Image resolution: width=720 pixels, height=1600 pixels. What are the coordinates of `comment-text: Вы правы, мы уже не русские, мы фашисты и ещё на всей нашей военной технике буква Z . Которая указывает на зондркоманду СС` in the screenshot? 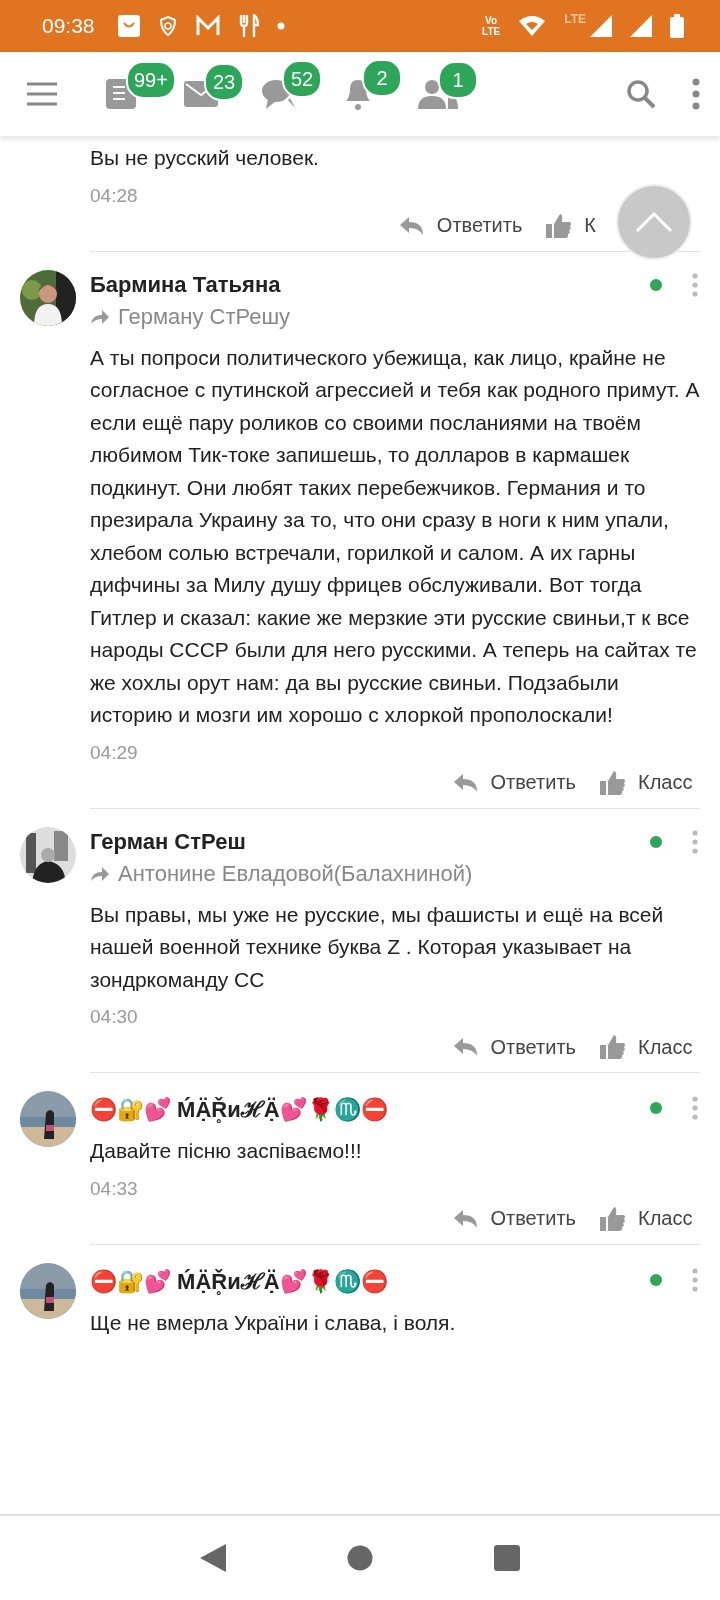 It's located at (377, 947).